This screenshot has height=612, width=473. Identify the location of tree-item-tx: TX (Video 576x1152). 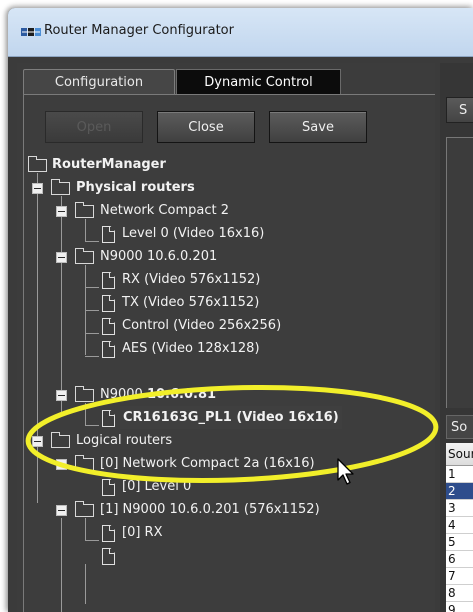
(169, 302).